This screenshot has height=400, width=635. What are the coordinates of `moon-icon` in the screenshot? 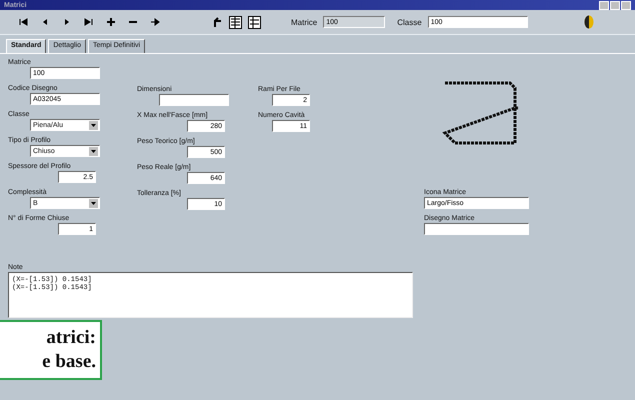 It's located at (589, 22).